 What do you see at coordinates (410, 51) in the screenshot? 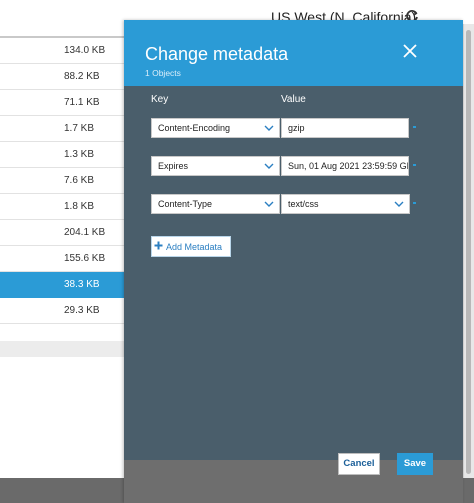
I see `close-icon` at bounding box center [410, 51].